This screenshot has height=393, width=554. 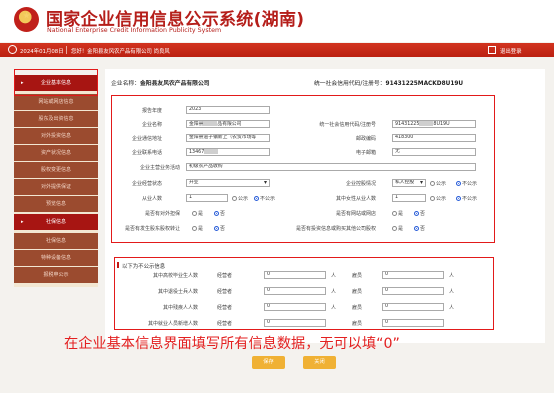 What do you see at coordinates (197, 228) in the screenshot?
I see `equity-yes-radio: 是` at bounding box center [197, 228].